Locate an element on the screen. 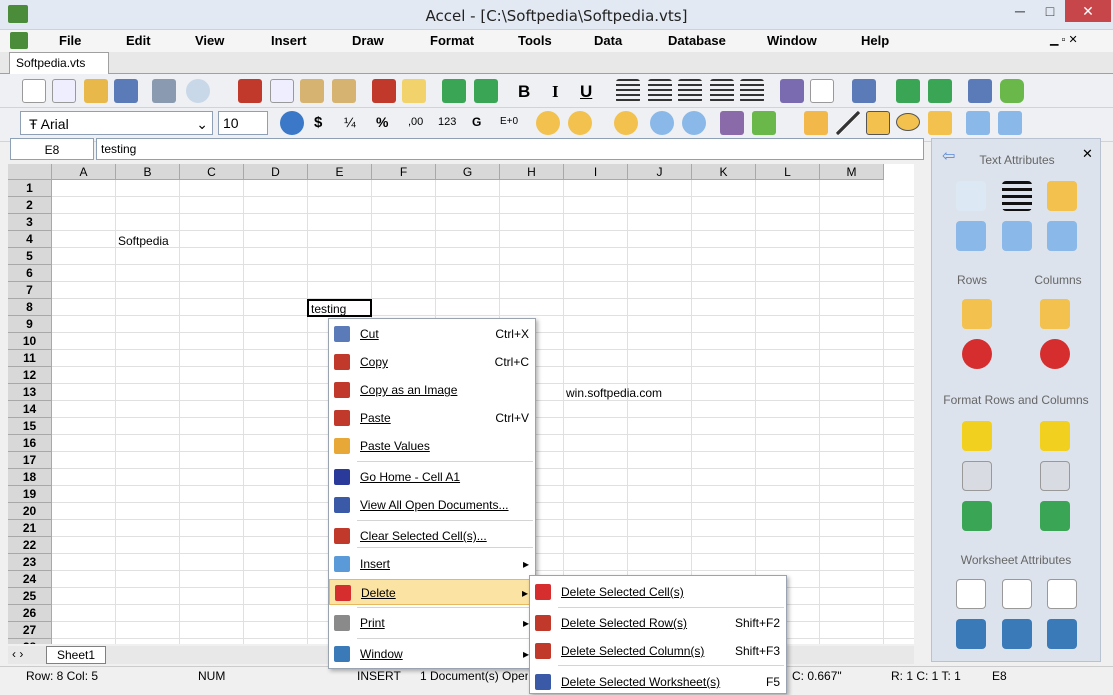  row-header-1: 1 is located at coordinates (30, 188).